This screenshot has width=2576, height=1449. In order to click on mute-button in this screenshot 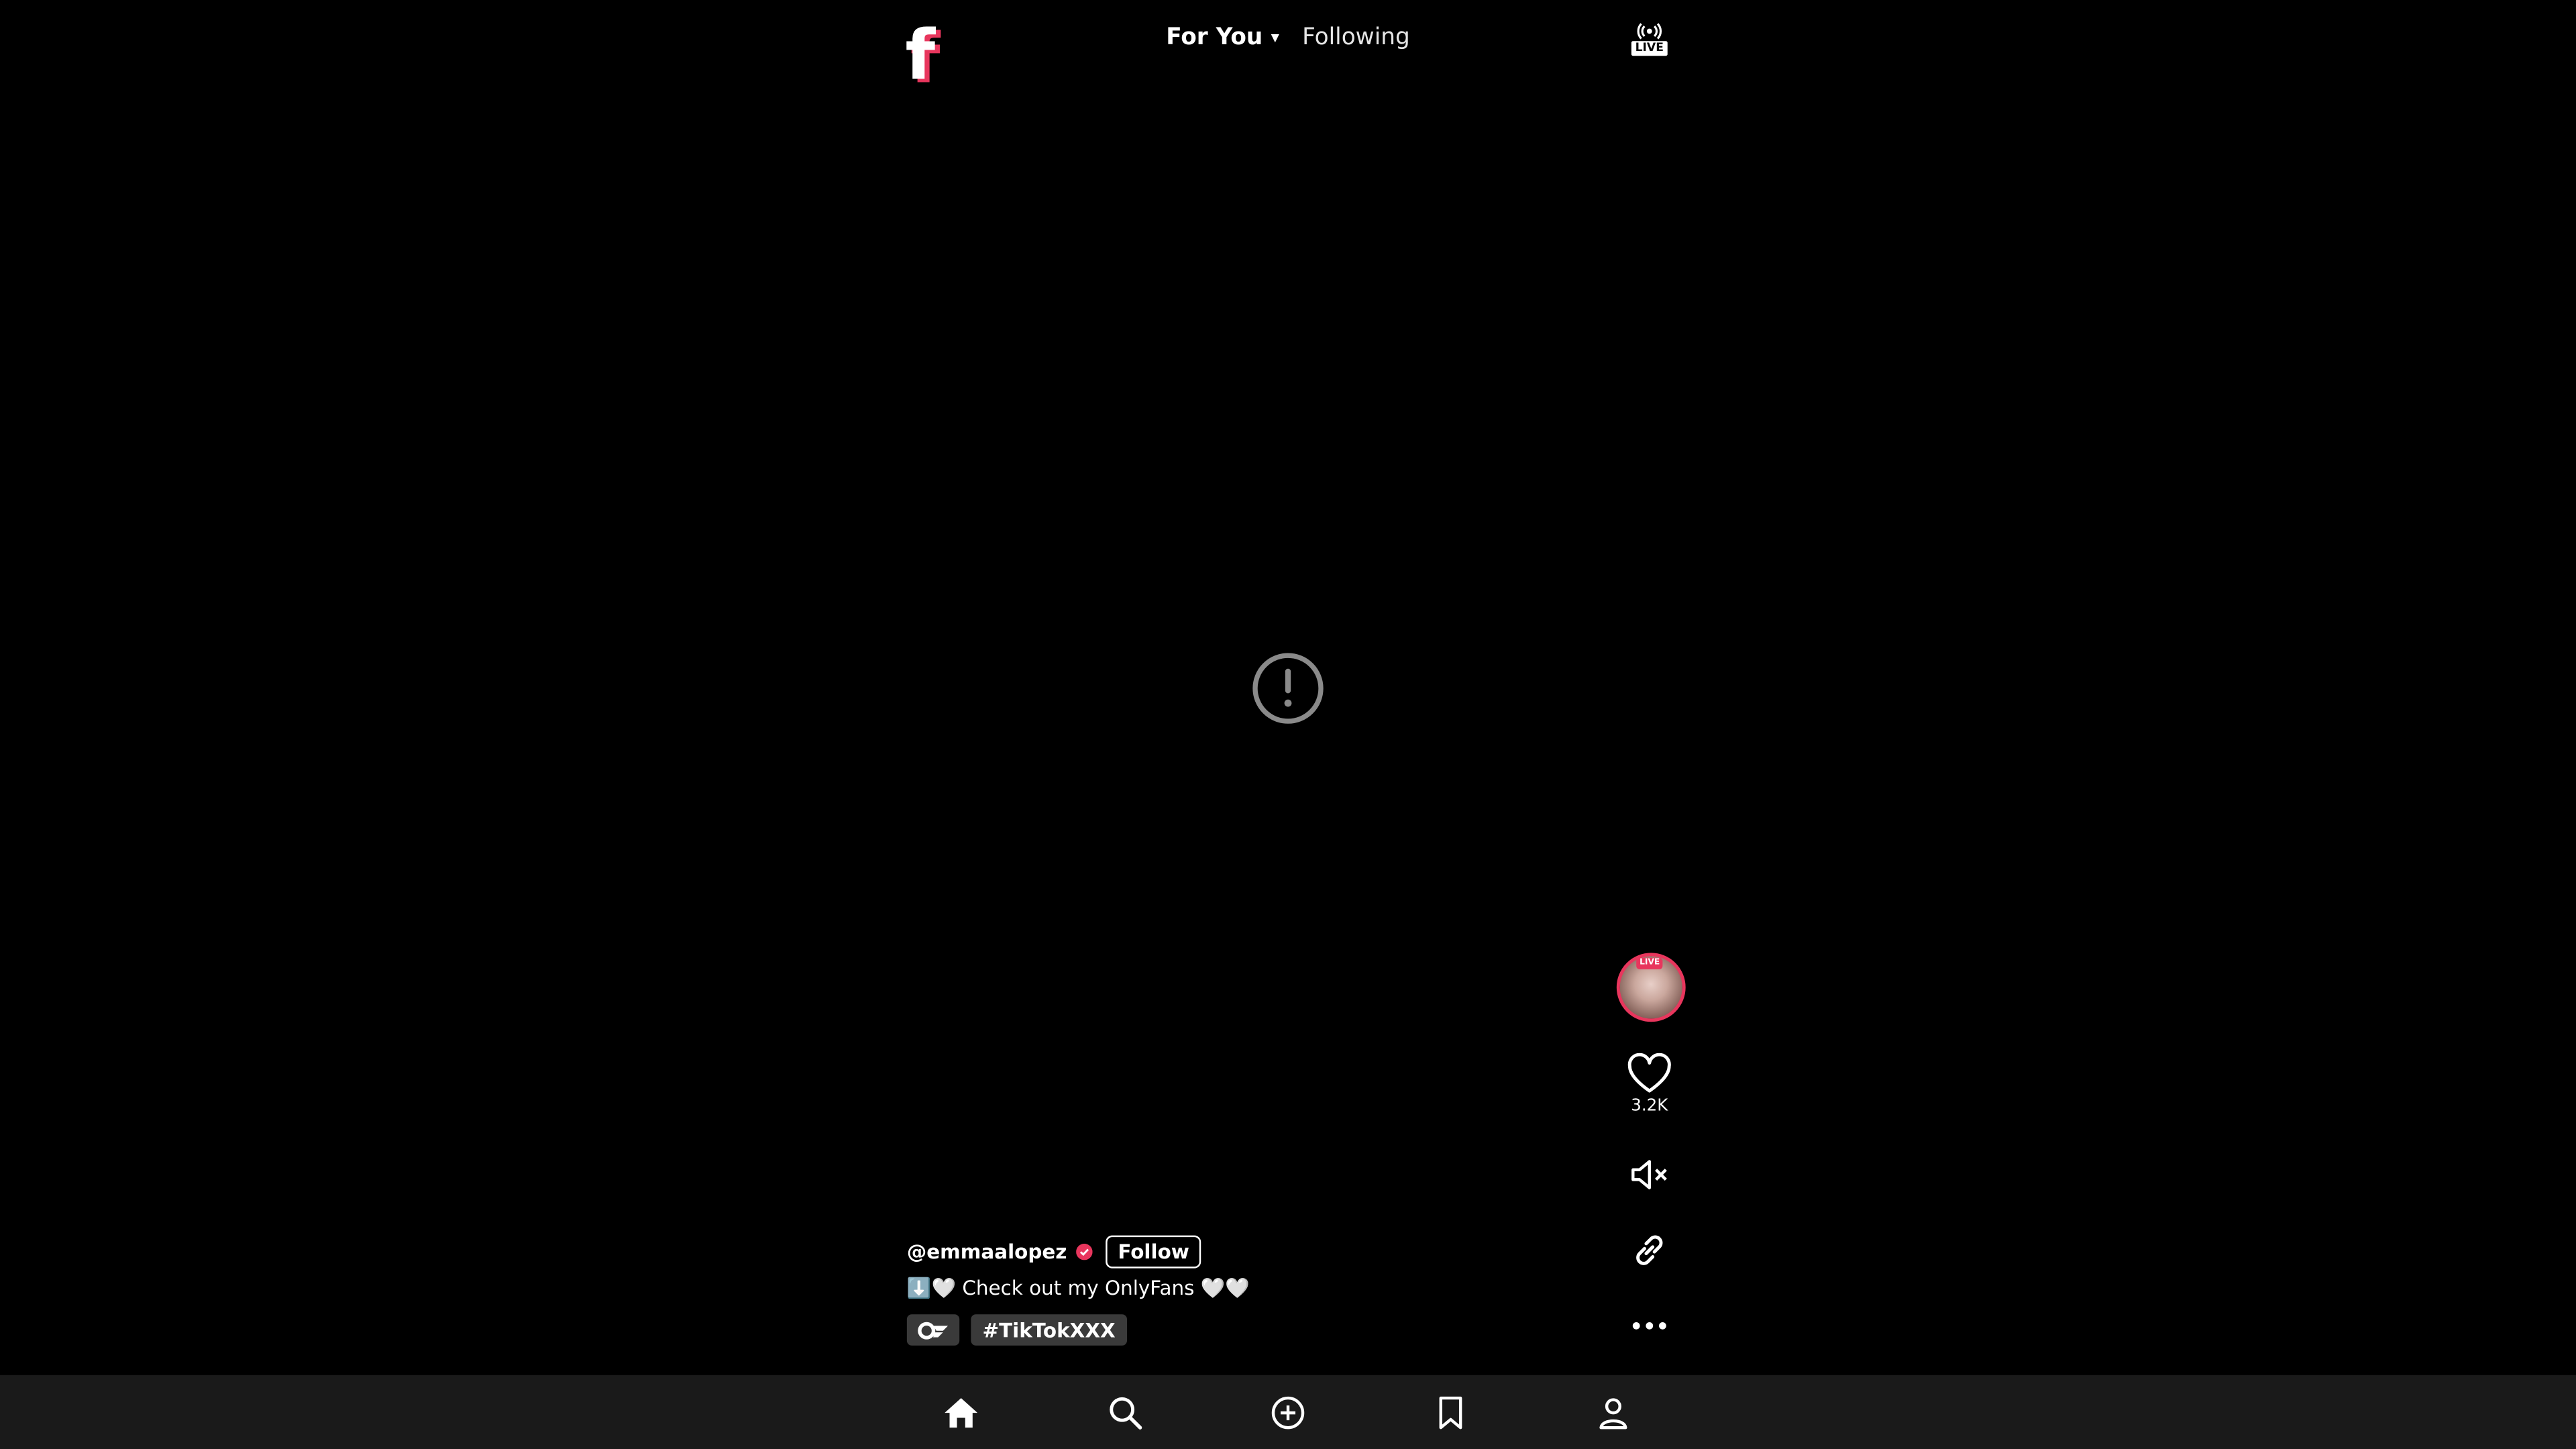, I will do `click(1649, 1175)`.